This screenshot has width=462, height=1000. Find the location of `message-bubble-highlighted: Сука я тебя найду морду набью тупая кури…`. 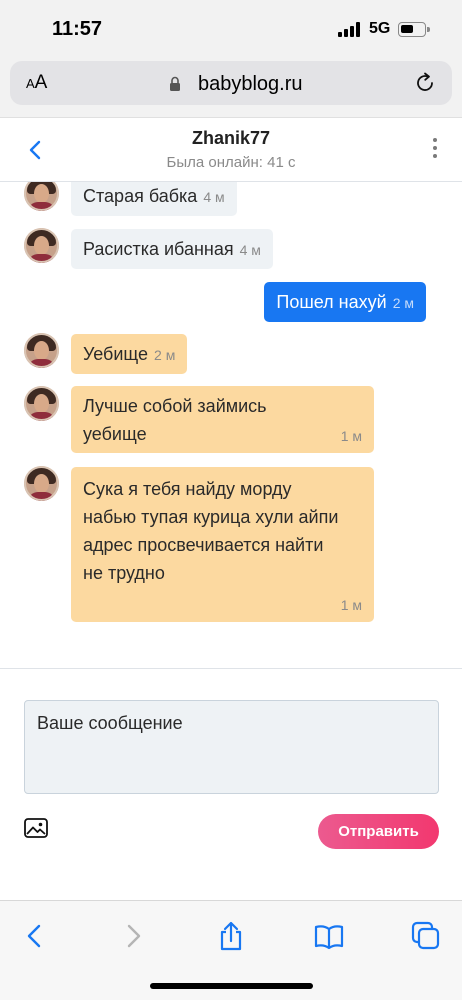

message-bubble-highlighted: Сука я тебя найду морду набью тупая кури… is located at coordinates (222, 544).